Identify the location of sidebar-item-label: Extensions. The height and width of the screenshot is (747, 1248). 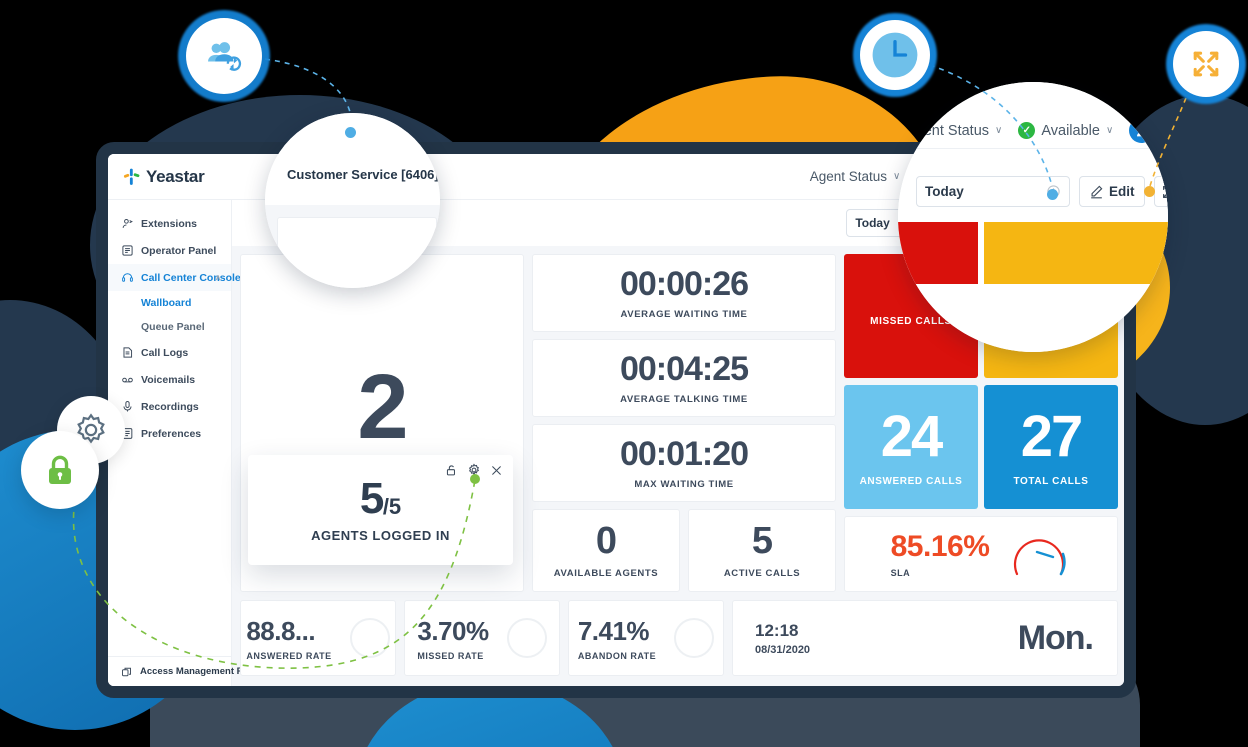
(169, 223).